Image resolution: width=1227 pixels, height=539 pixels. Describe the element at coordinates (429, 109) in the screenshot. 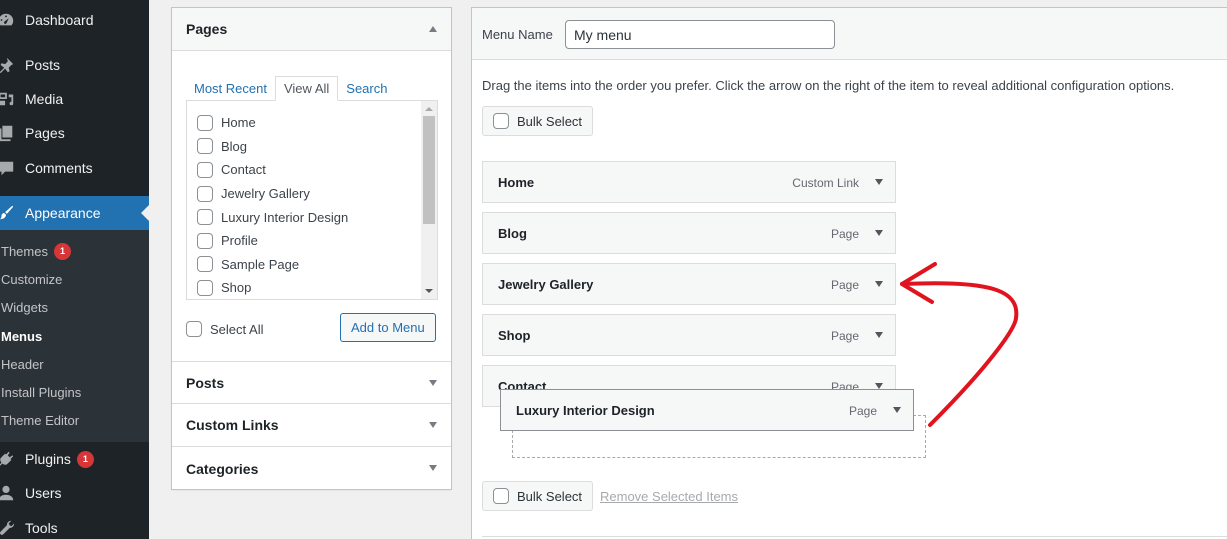

I see `scroll-up-arrow-icon` at that location.